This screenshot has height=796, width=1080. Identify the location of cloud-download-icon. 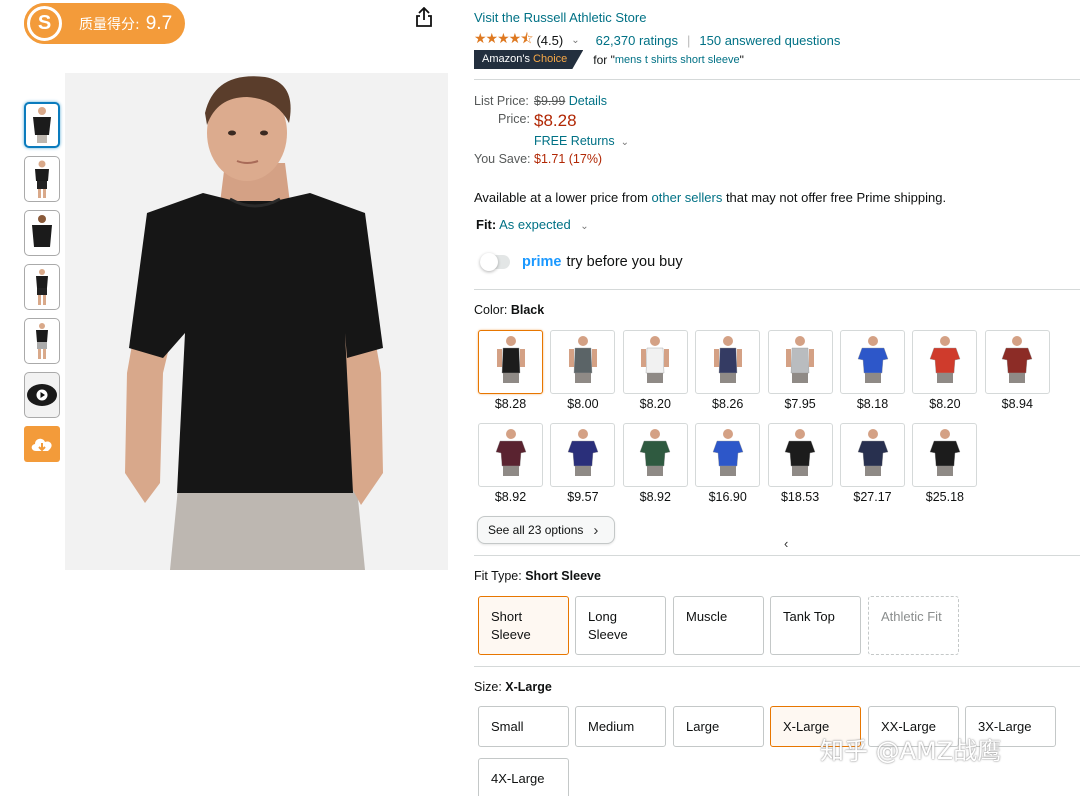
(41, 445).